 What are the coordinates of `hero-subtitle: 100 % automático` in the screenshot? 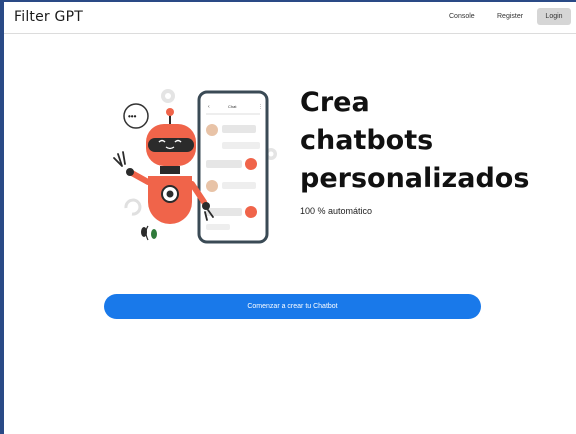 It's located at (336, 211).